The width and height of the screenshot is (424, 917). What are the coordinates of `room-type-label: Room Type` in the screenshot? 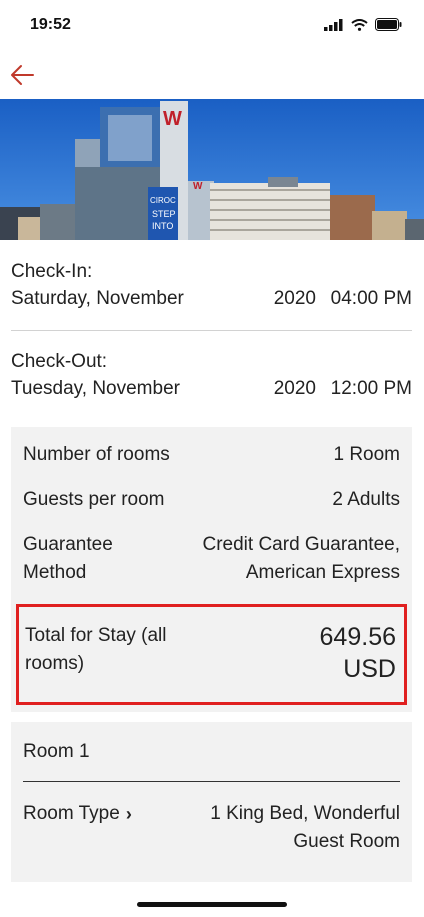 It's located at (71, 813).